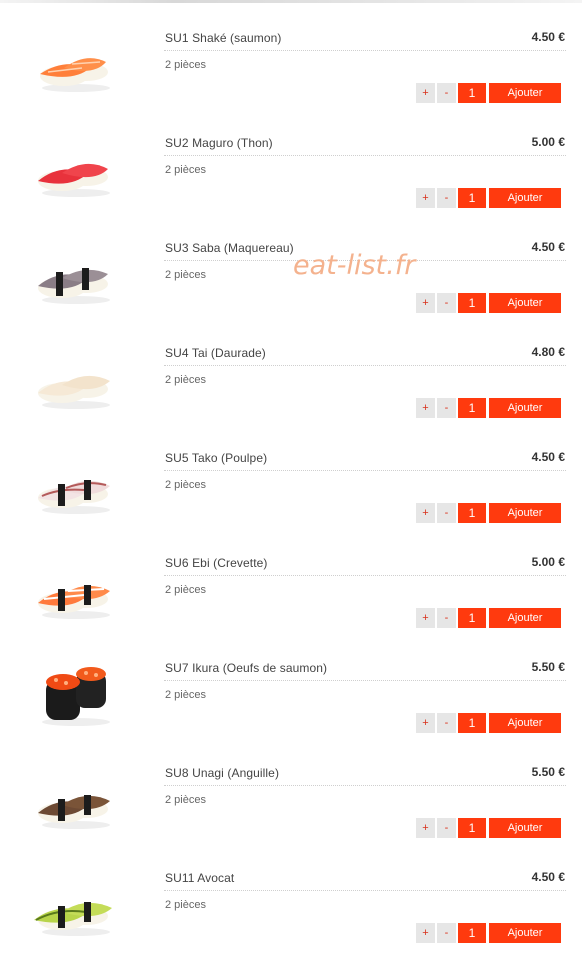 The height and width of the screenshot is (953, 582). What do you see at coordinates (216, 458) in the screenshot?
I see `item-name: SU5 Tako (Poulpe)` at bounding box center [216, 458].